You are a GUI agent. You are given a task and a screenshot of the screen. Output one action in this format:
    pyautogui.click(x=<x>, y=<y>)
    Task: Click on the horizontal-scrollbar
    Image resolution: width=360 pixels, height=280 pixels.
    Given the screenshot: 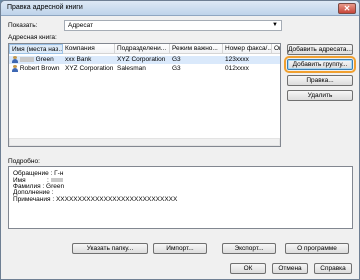 What is the action you would take?
    pyautogui.click(x=144, y=142)
    